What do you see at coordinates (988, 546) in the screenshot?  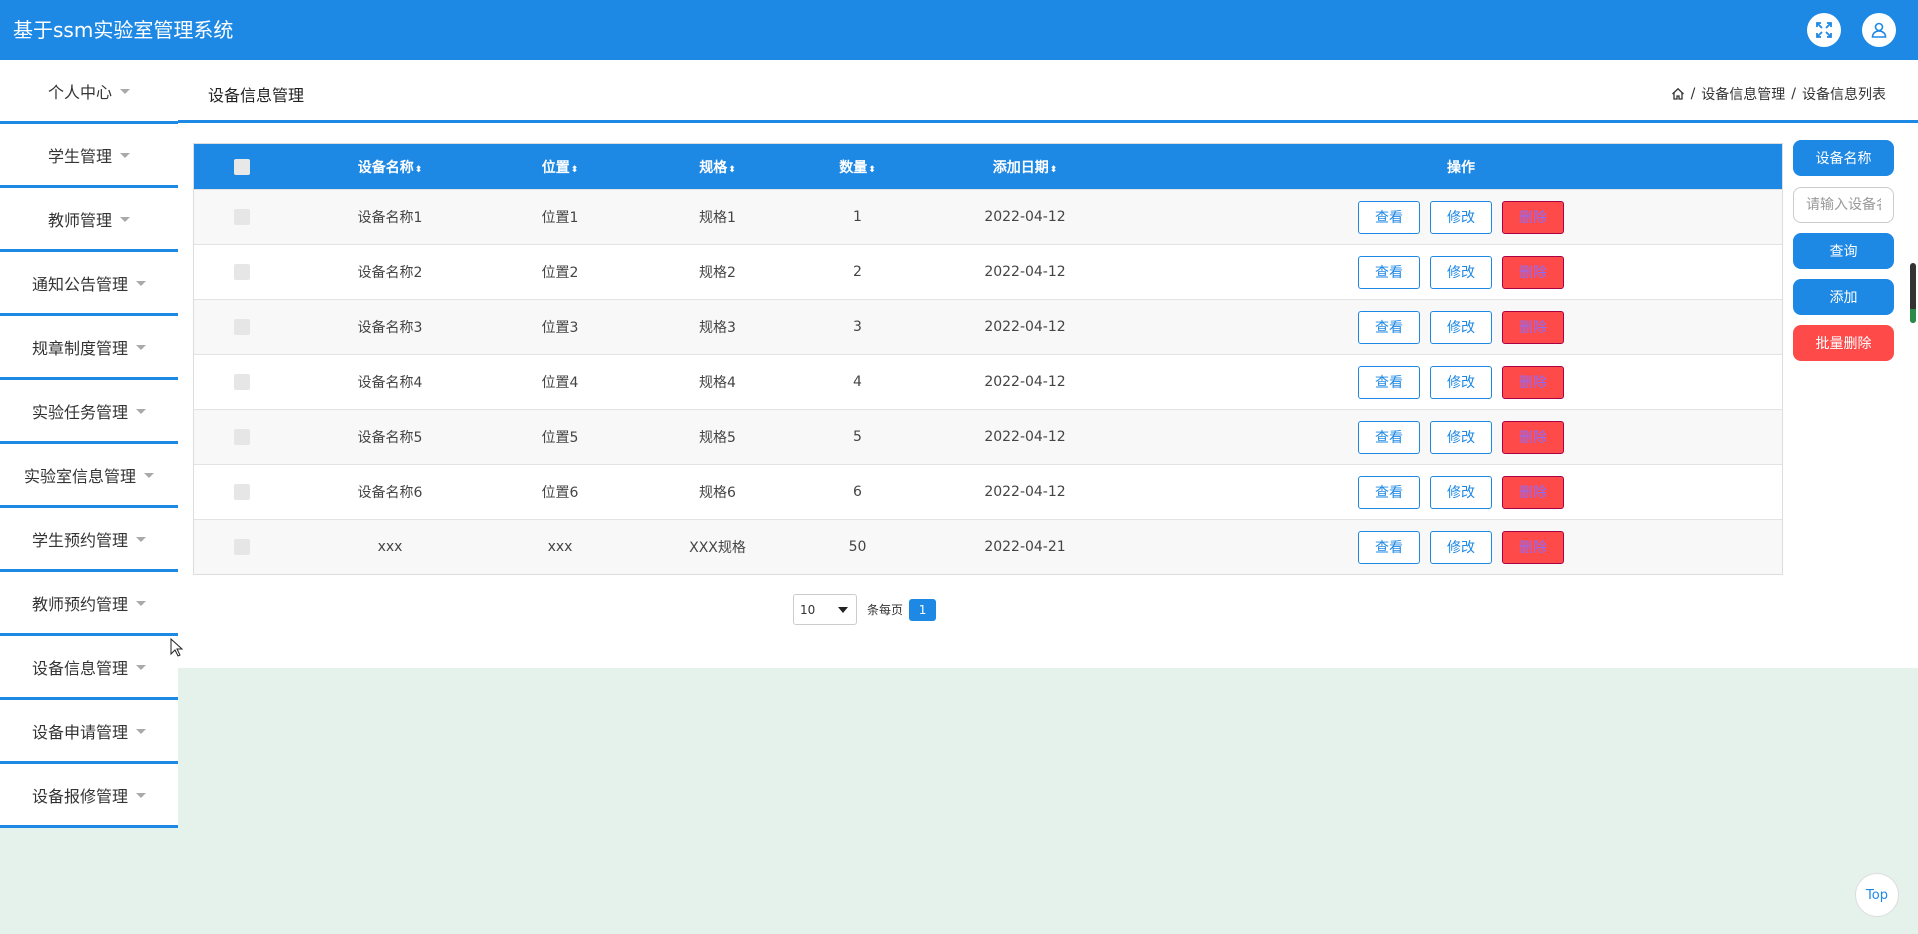 I see `table-row: xxx xxx XXX规格 50 2022-04-21 查看 修改 删除` at bounding box center [988, 546].